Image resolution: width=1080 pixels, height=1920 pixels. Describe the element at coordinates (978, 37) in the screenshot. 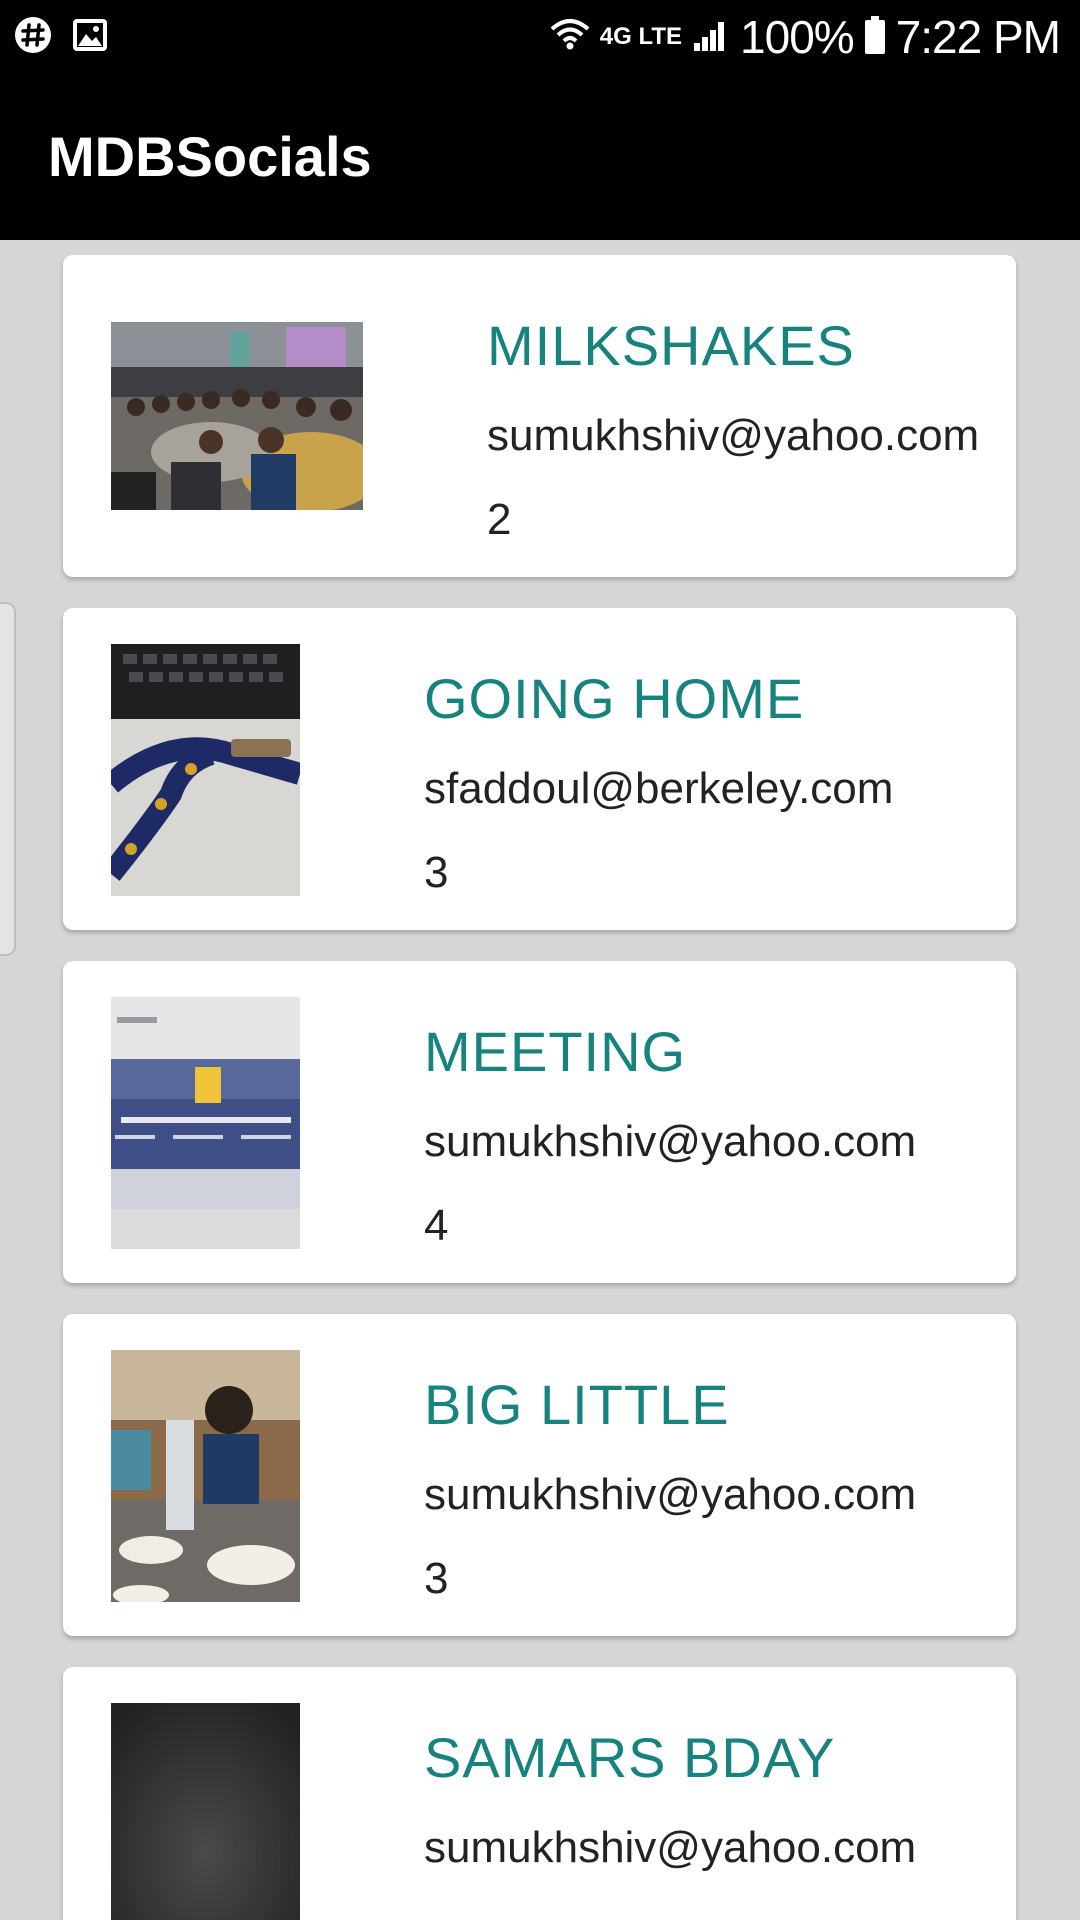

I see `clock: 7:22 PM` at that location.